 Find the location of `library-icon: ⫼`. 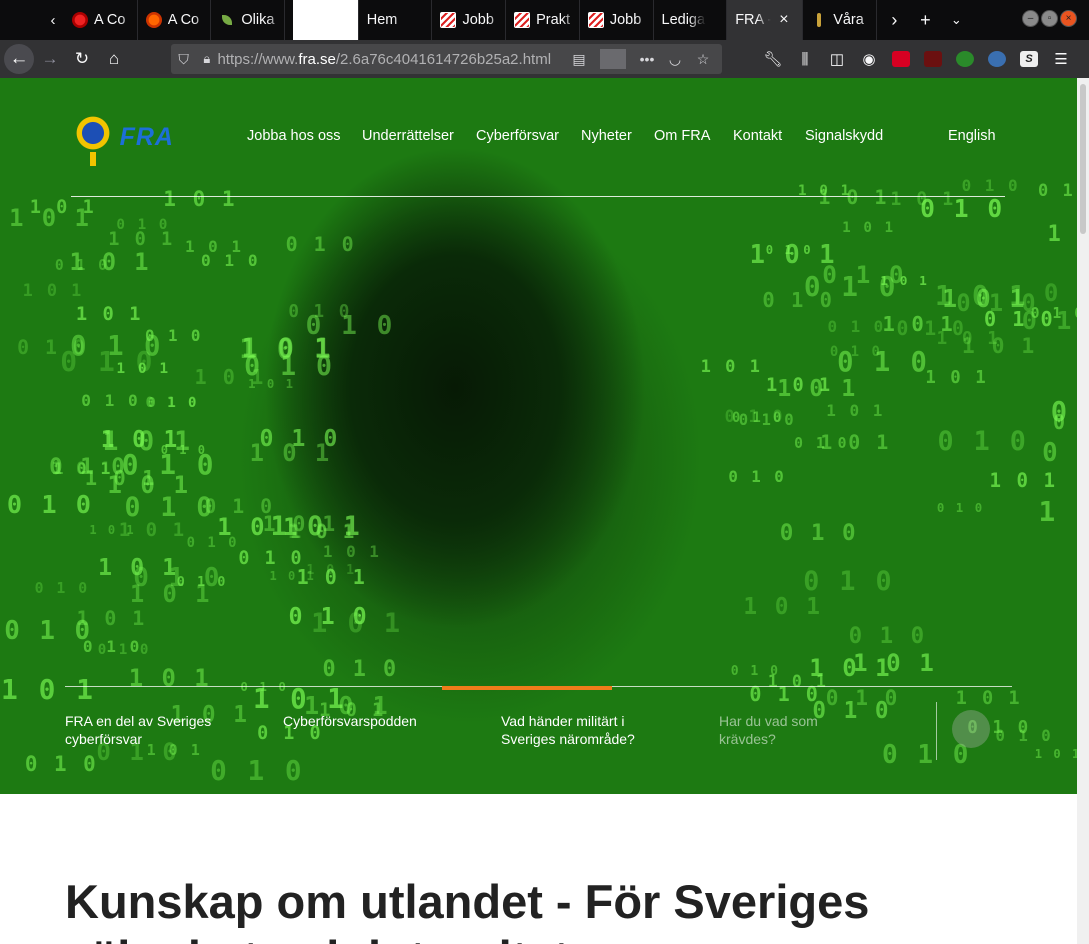

library-icon: ⫼ is located at coordinates (805, 59).